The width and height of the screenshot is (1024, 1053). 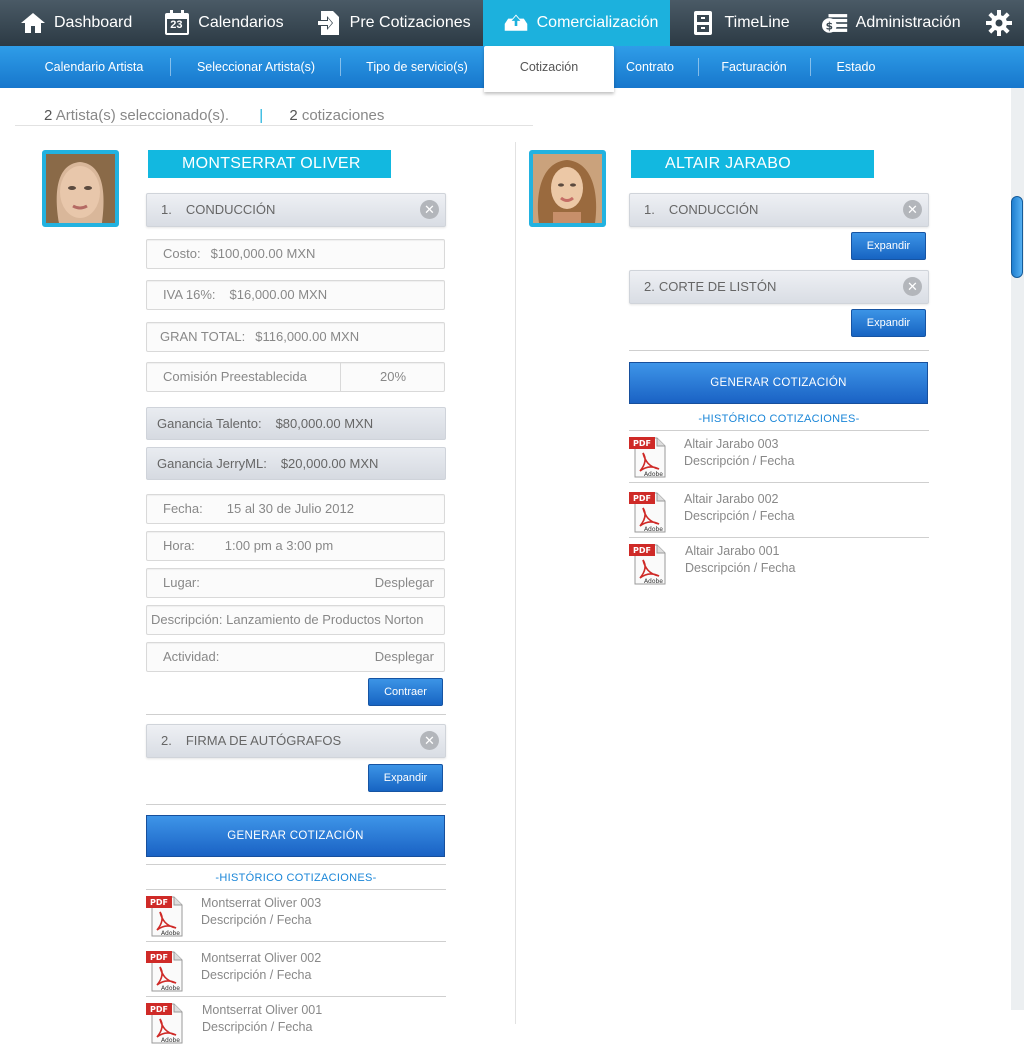 What do you see at coordinates (279, 545) in the screenshot?
I see `field-value: 1:00 pm a 3:00 pm` at bounding box center [279, 545].